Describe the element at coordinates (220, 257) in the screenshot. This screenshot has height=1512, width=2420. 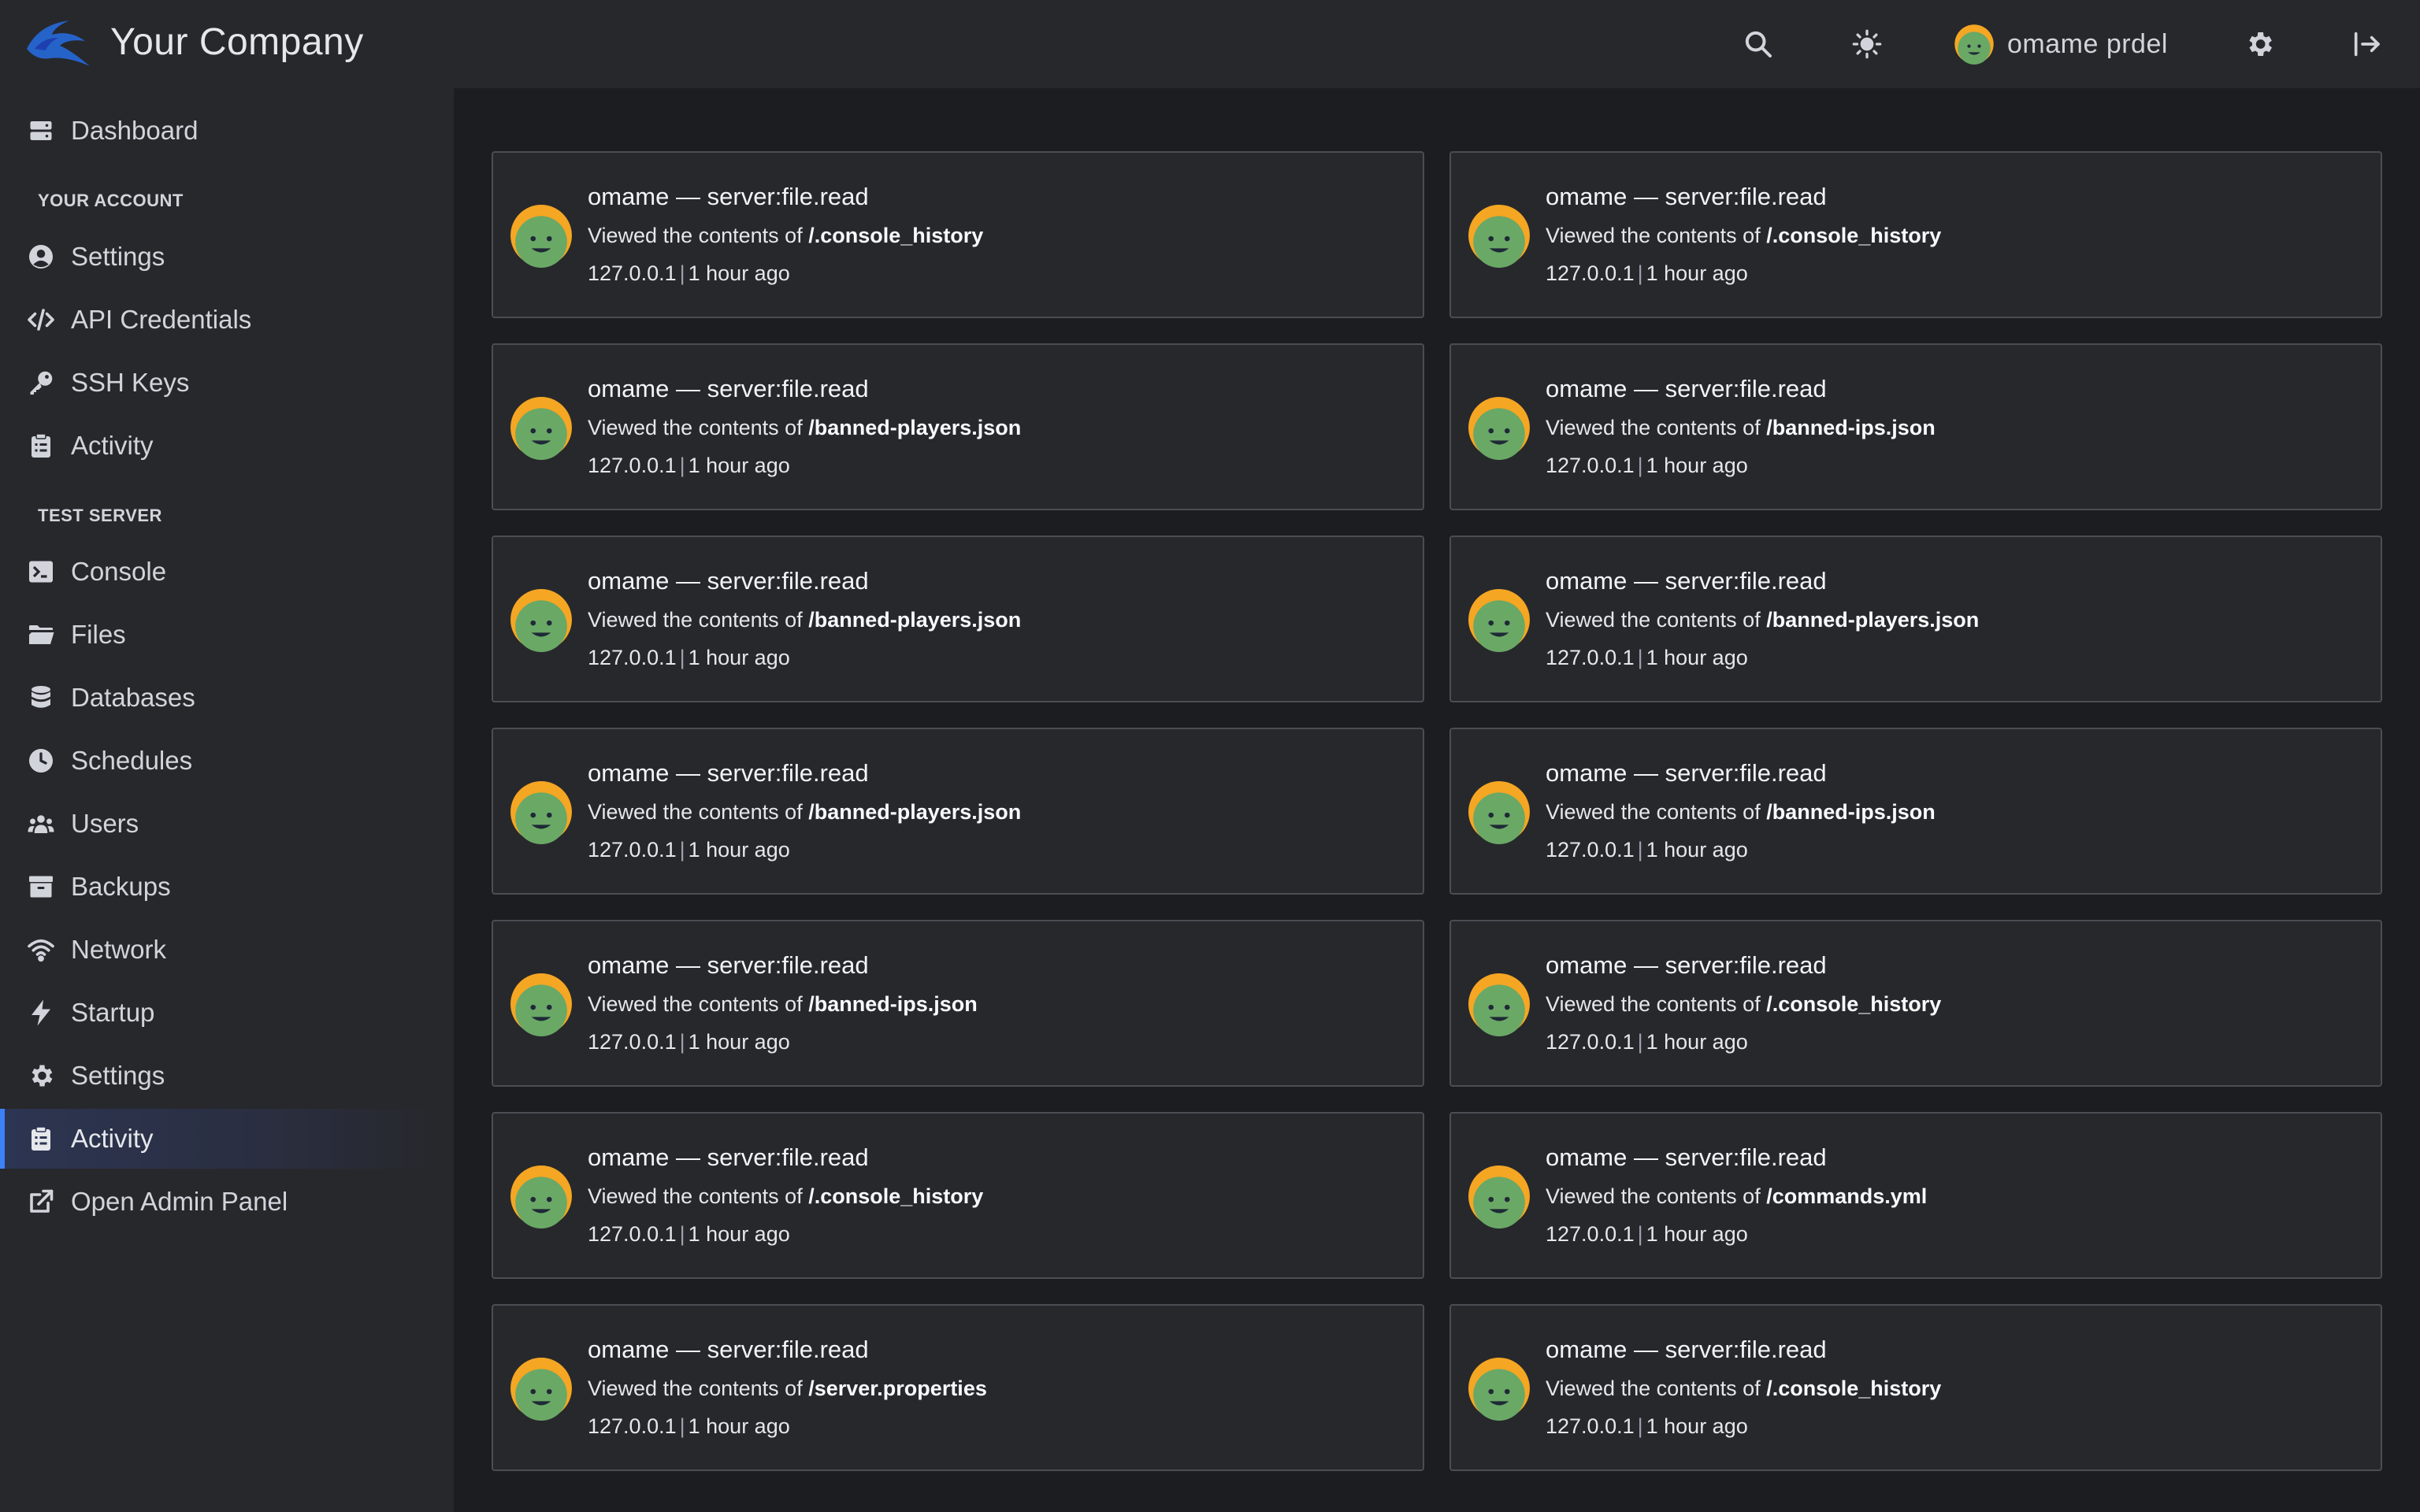
I see `sidebar-item-account-settings: Settings` at that location.